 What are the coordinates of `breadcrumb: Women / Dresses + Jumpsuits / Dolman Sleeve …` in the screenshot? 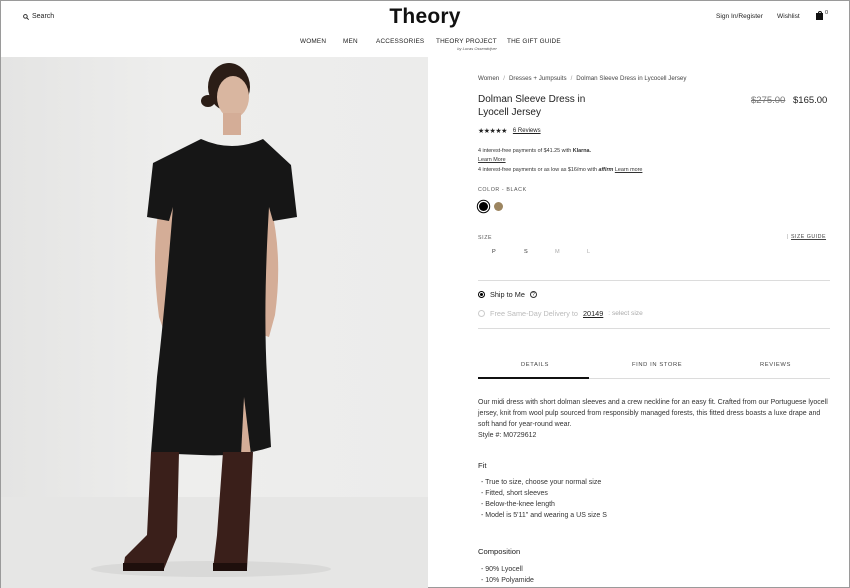 It's located at (582, 78).